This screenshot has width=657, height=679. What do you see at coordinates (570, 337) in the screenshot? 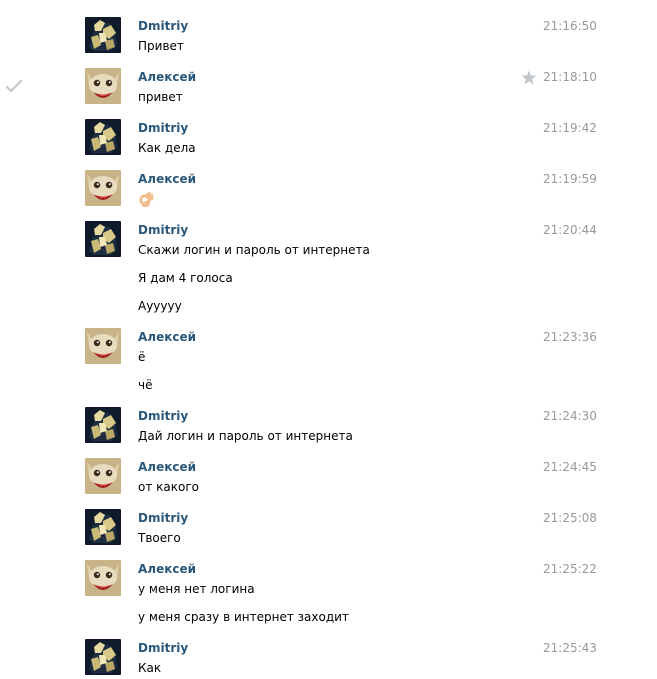
I see `message-time: 21:23:36` at bounding box center [570, 337].